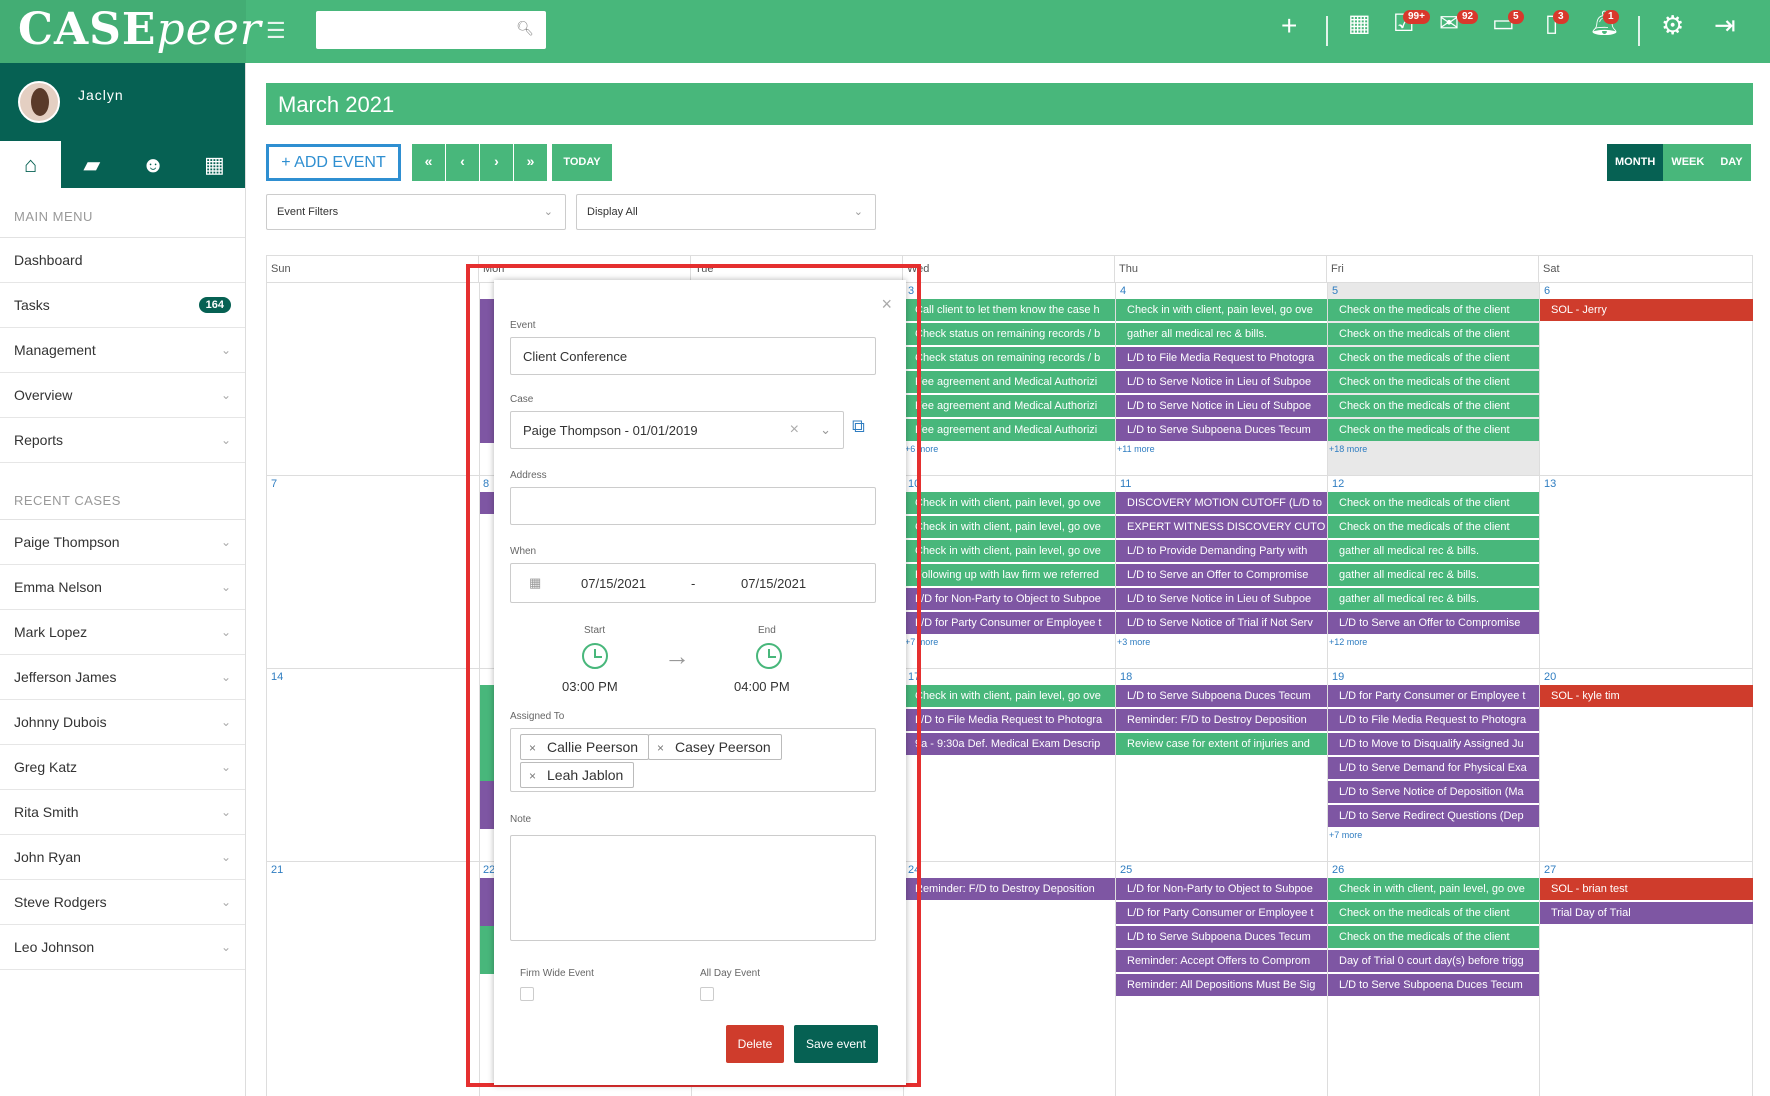 The height and width of the screenshot is (1096, 1770). I want to click on day-number: 11, so click(1125, 484).